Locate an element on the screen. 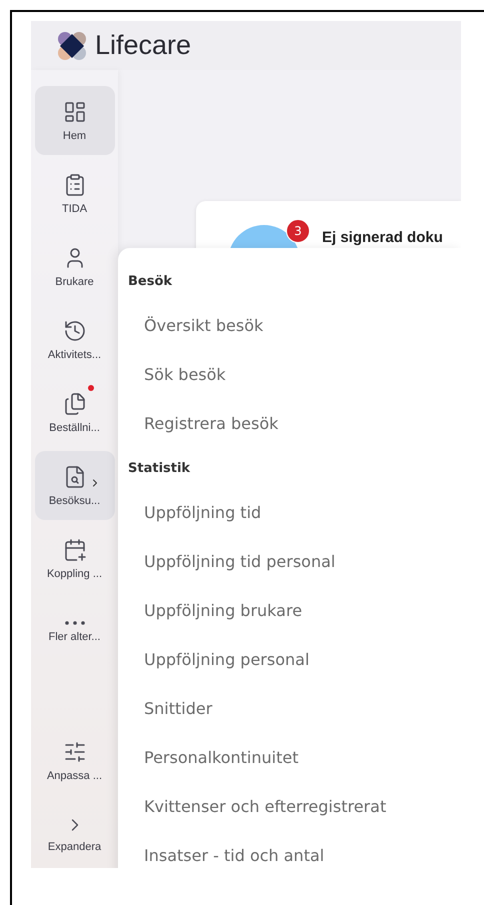  calendar-plus-icon is located at coordinates (74, 550).